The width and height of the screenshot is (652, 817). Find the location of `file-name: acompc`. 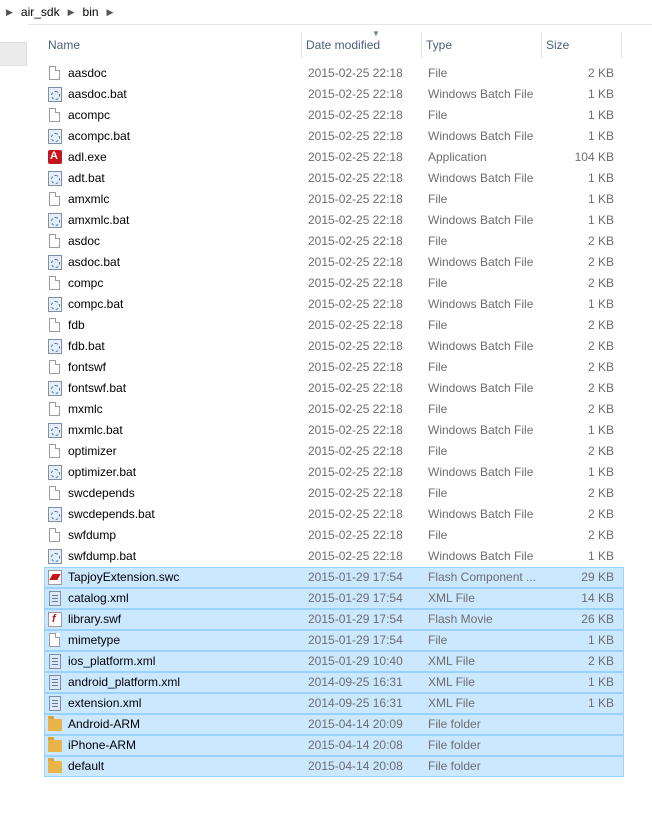

file-name: acompc is located at coordinates (89, 115).